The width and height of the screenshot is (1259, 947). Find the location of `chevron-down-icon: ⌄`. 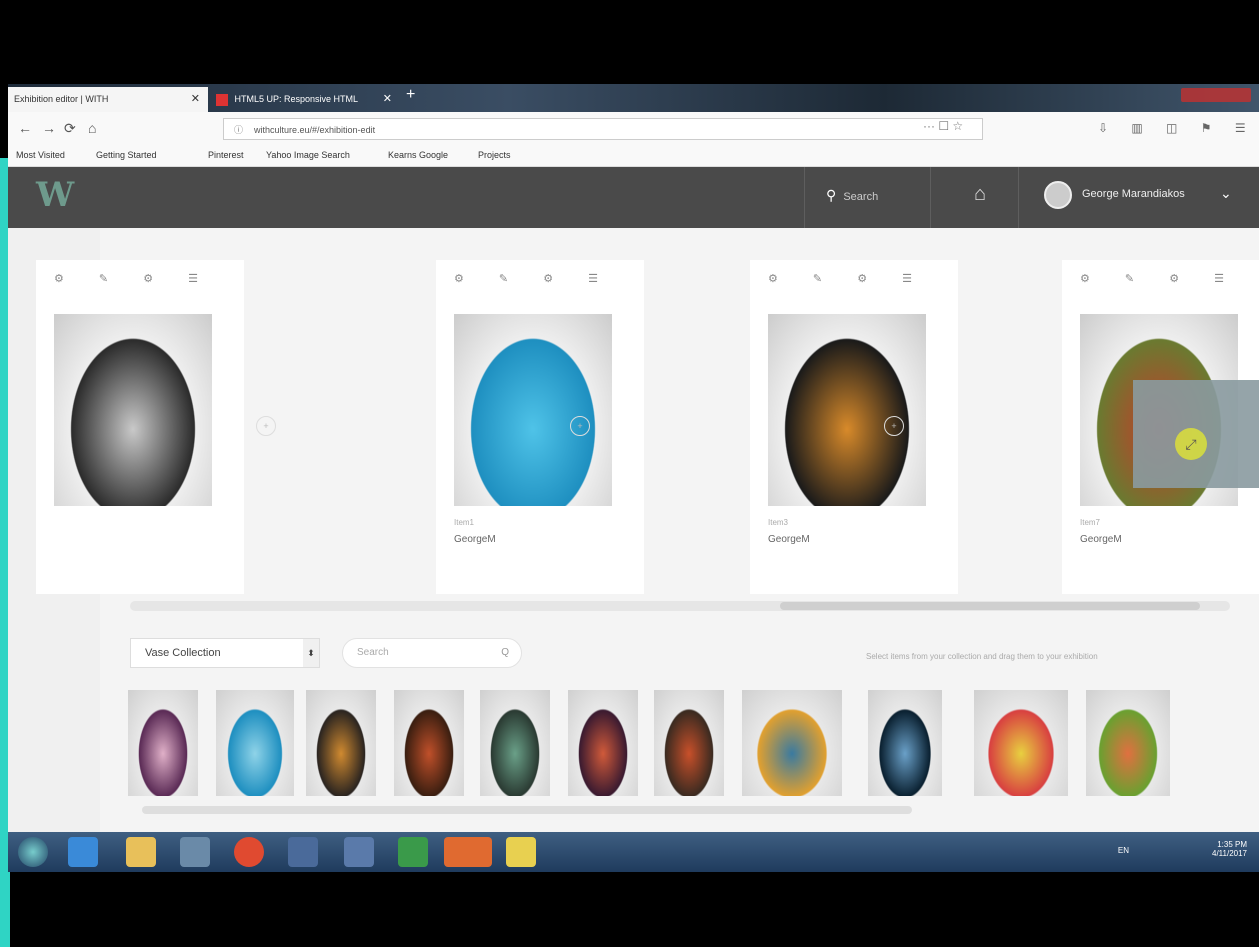

chevron-down-icon: ⌄ is located at coordinates (1226, 193).